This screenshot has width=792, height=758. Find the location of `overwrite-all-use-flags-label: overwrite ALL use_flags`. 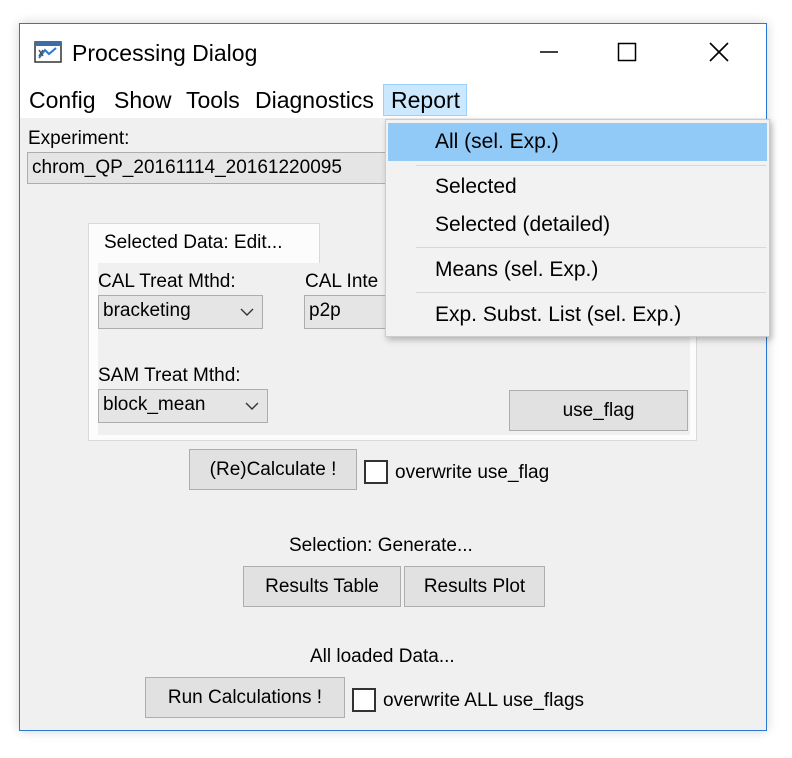

overwrite-all-use-flags-label: overwrite ALL use_flags is located at coordinates (484, 700).